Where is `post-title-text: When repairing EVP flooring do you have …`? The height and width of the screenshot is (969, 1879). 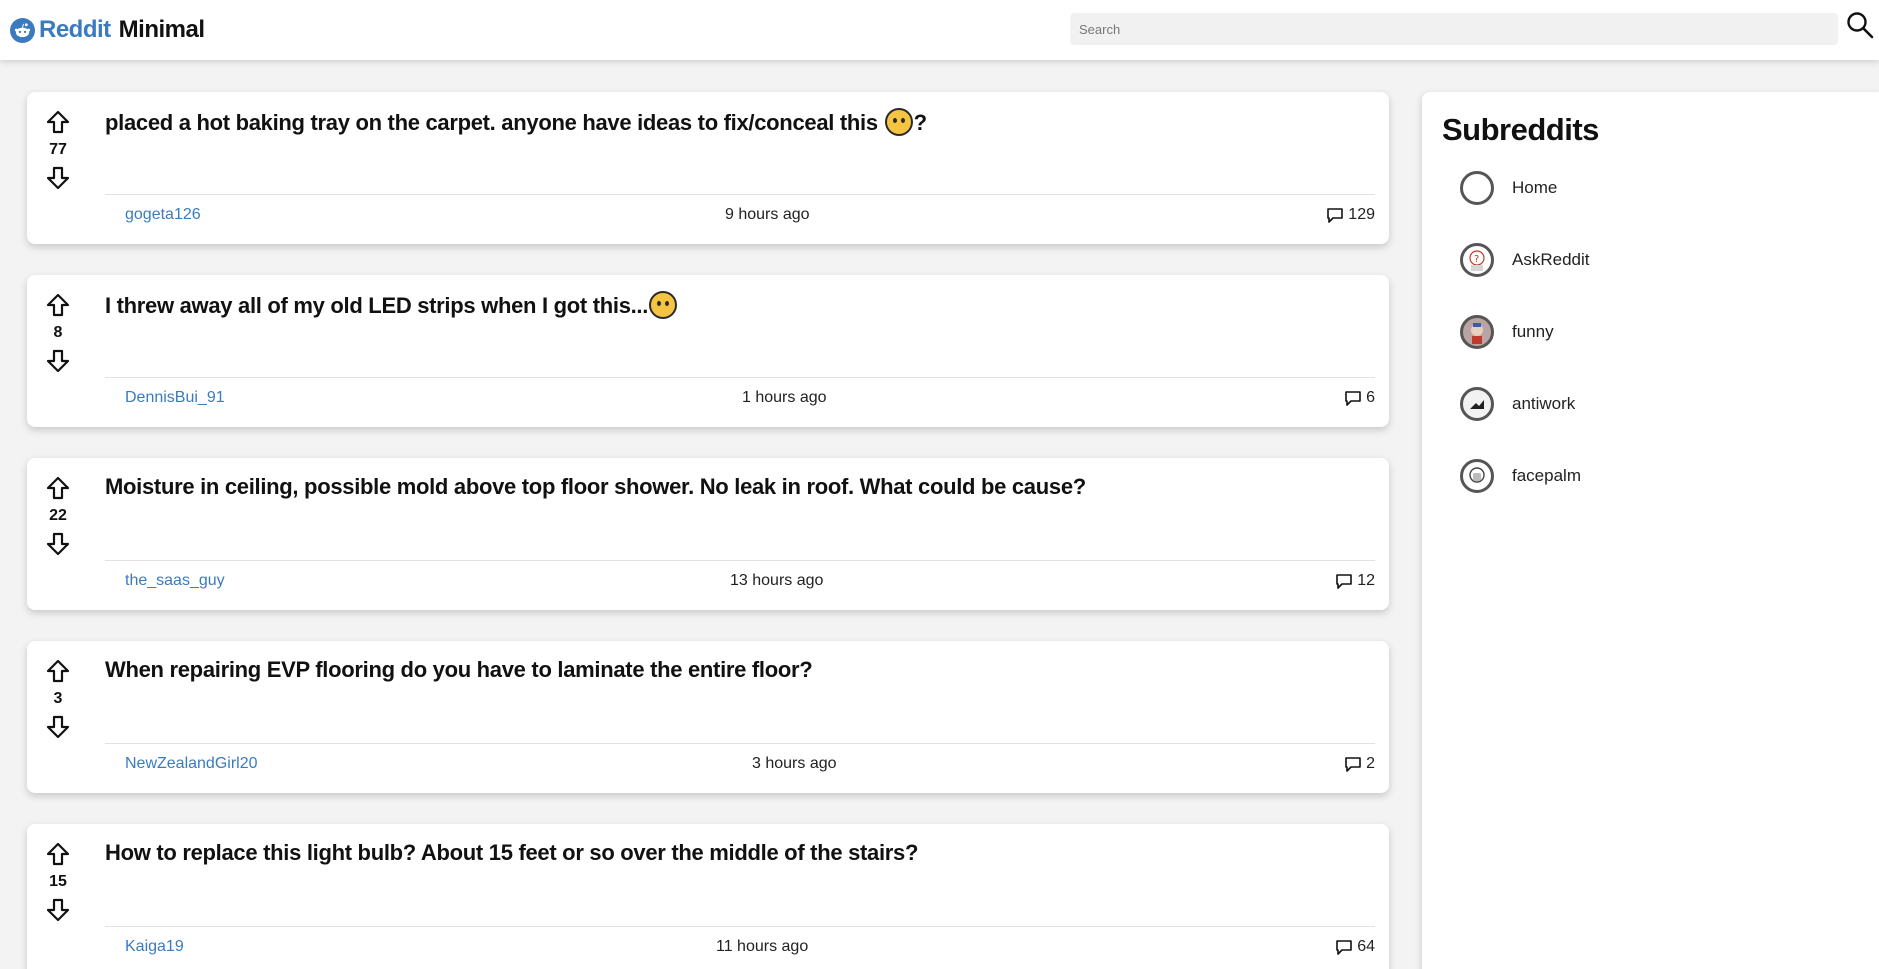
post-title-text: When repairing EVP flooring do you have … is located at coordinates (459, 669).